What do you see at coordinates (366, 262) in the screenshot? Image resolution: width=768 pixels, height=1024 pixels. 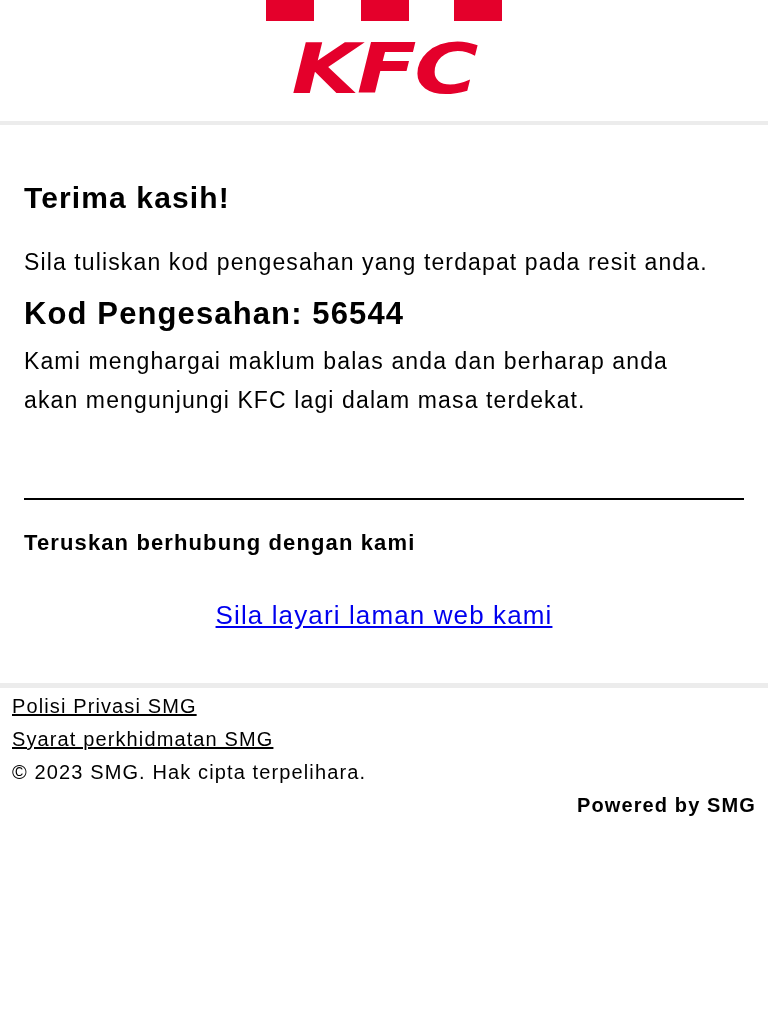 I see `instruction-text: Sila tuliskan kod pengesahan yang terdapat pada resit anda.` at bounding box center [366, 262].